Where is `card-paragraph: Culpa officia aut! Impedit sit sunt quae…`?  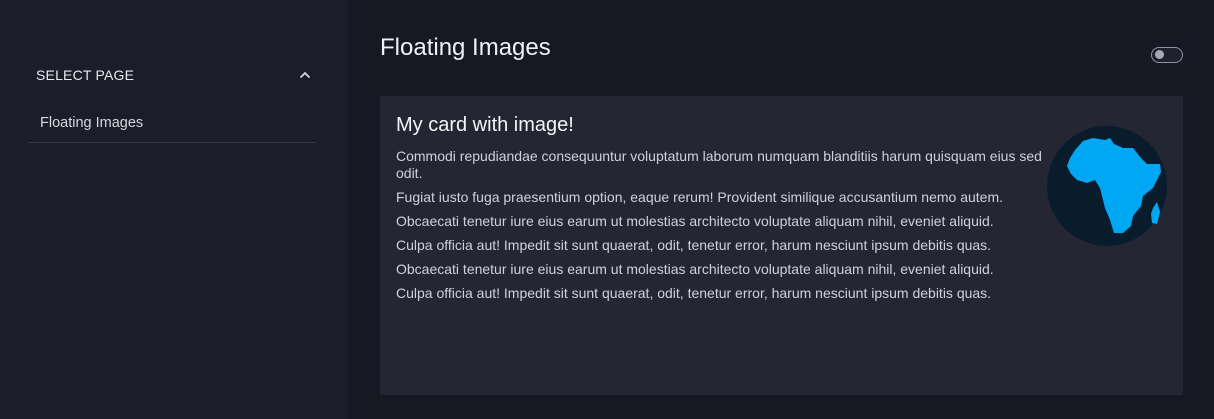 card-paragraph: Culpa officia aut! Impedit sit sunt quae… is located at coordinates (694, 293).